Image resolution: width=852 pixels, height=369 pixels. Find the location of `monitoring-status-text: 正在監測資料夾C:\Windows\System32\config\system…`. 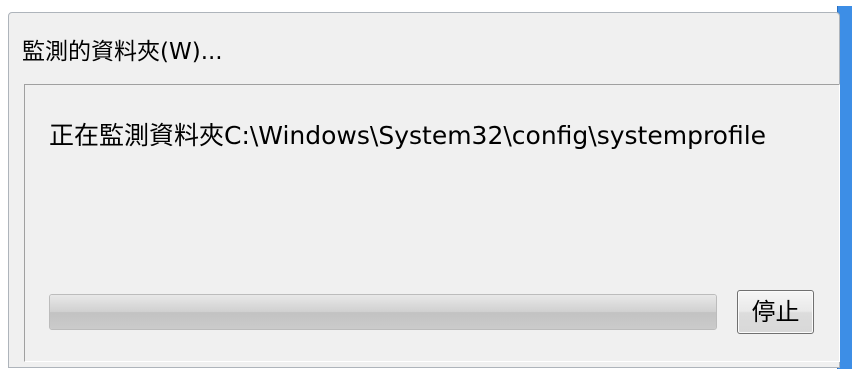

monitoring-status-text: 正在監測資料夾C:\Windows\System32\config\system… is located at coordinates (408, 135).